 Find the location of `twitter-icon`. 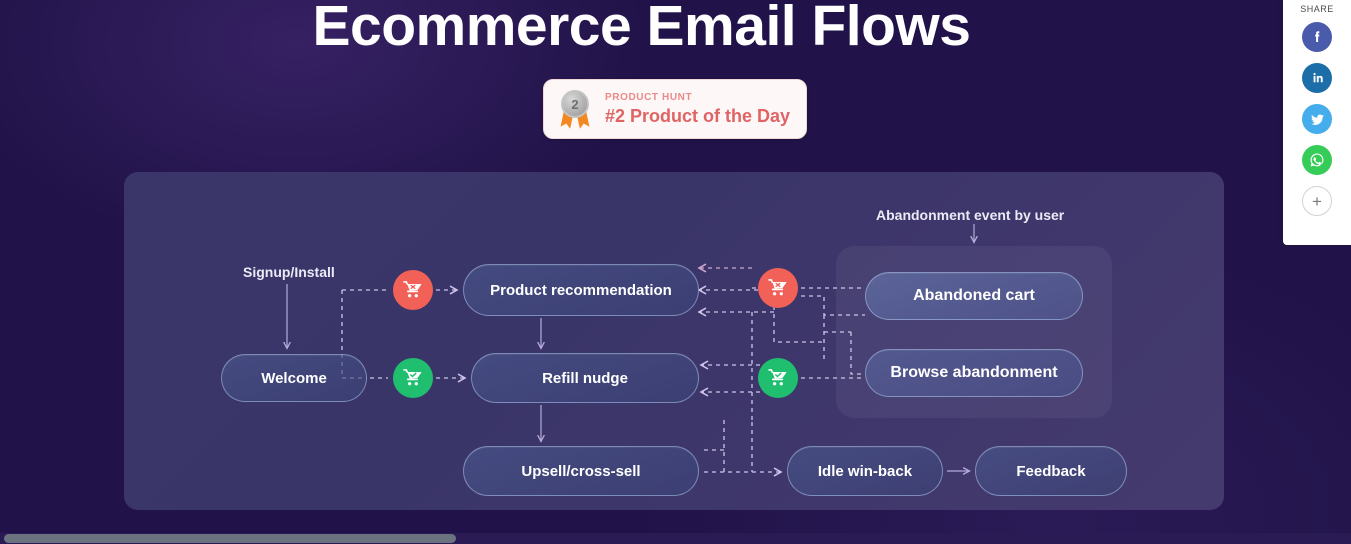

twitter-icon is located at coordinates (1317, 119).